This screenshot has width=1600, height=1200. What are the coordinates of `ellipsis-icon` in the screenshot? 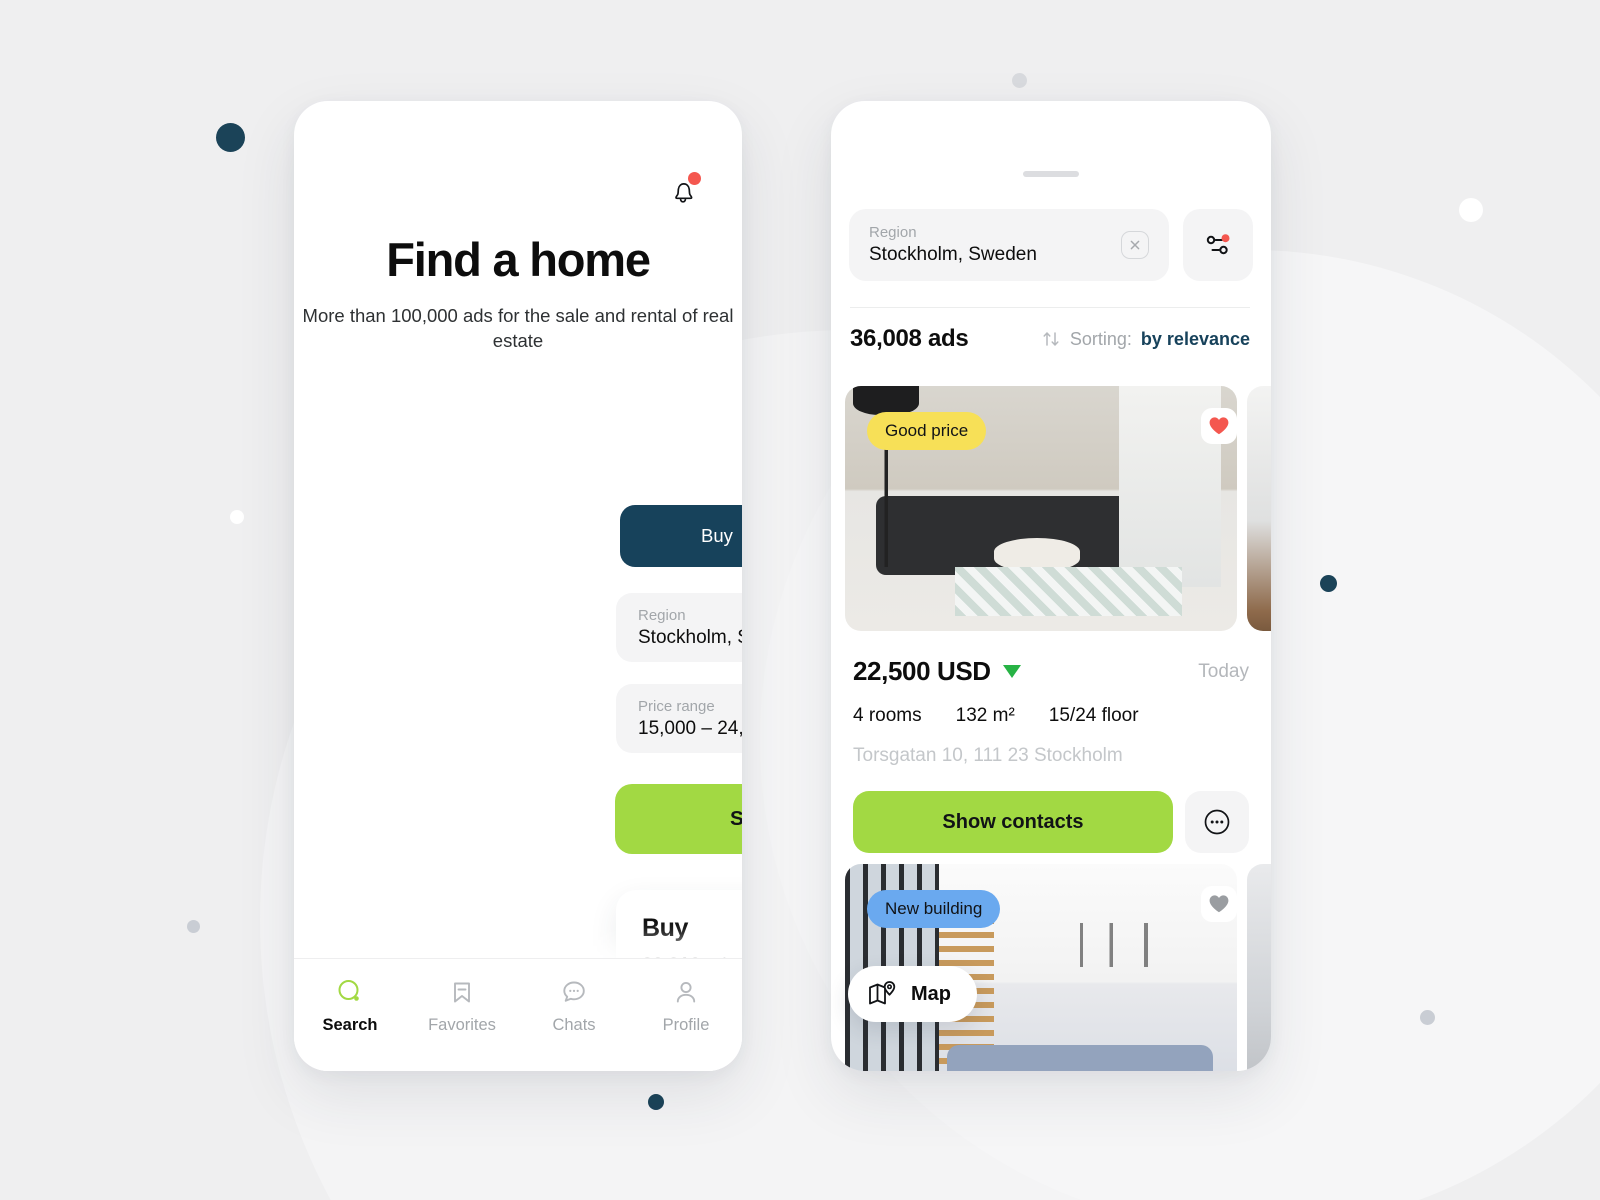 It's located at (1217, 822).